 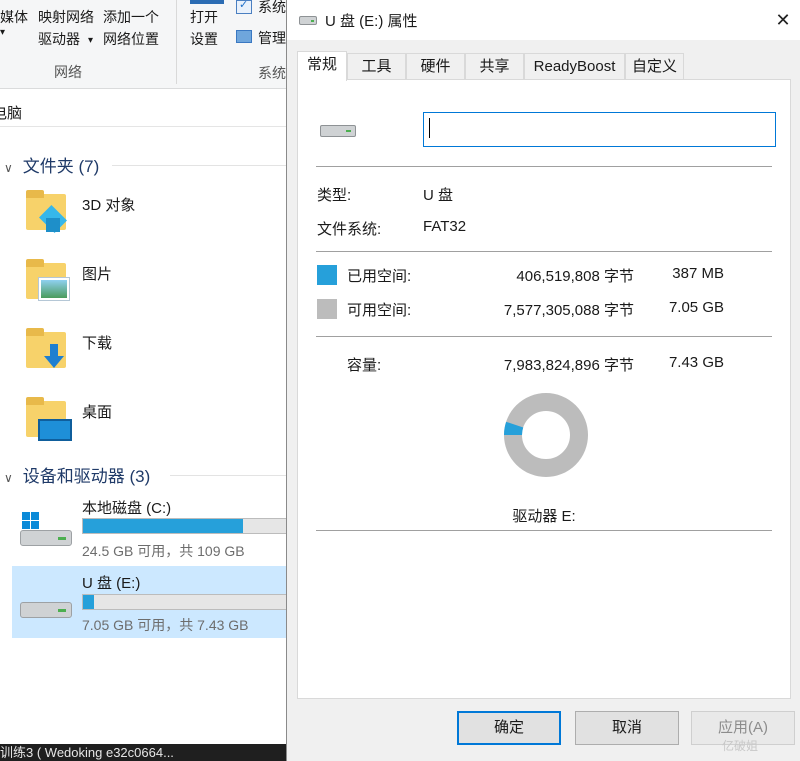 I want to click on map-drive-button-line1: 映射网络, so click(x=66, y=17).